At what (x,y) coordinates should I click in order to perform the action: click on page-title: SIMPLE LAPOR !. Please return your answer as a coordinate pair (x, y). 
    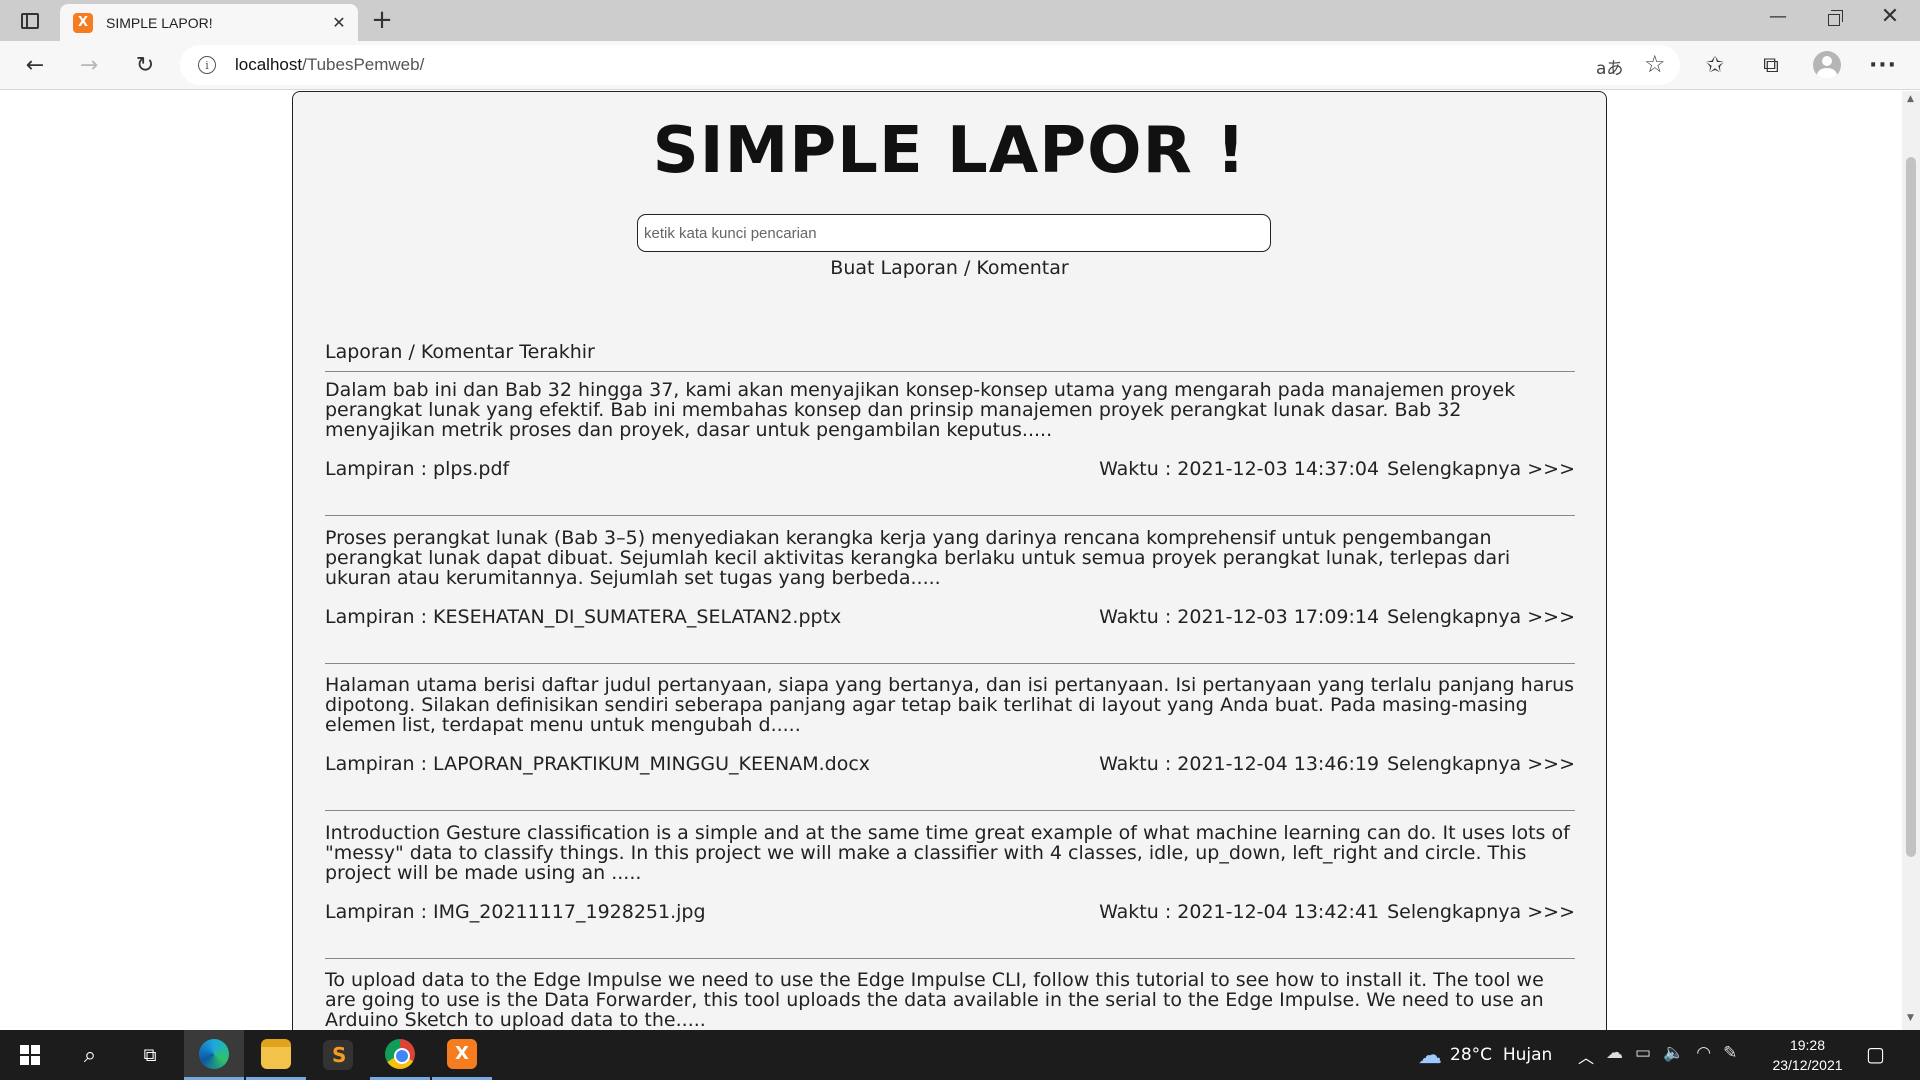
    Looking at the image, I should click on (949, 151).